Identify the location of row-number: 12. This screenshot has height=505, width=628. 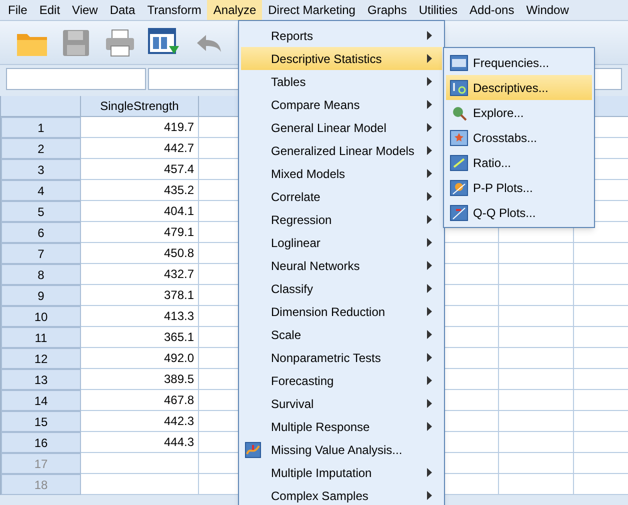
(41, 358).